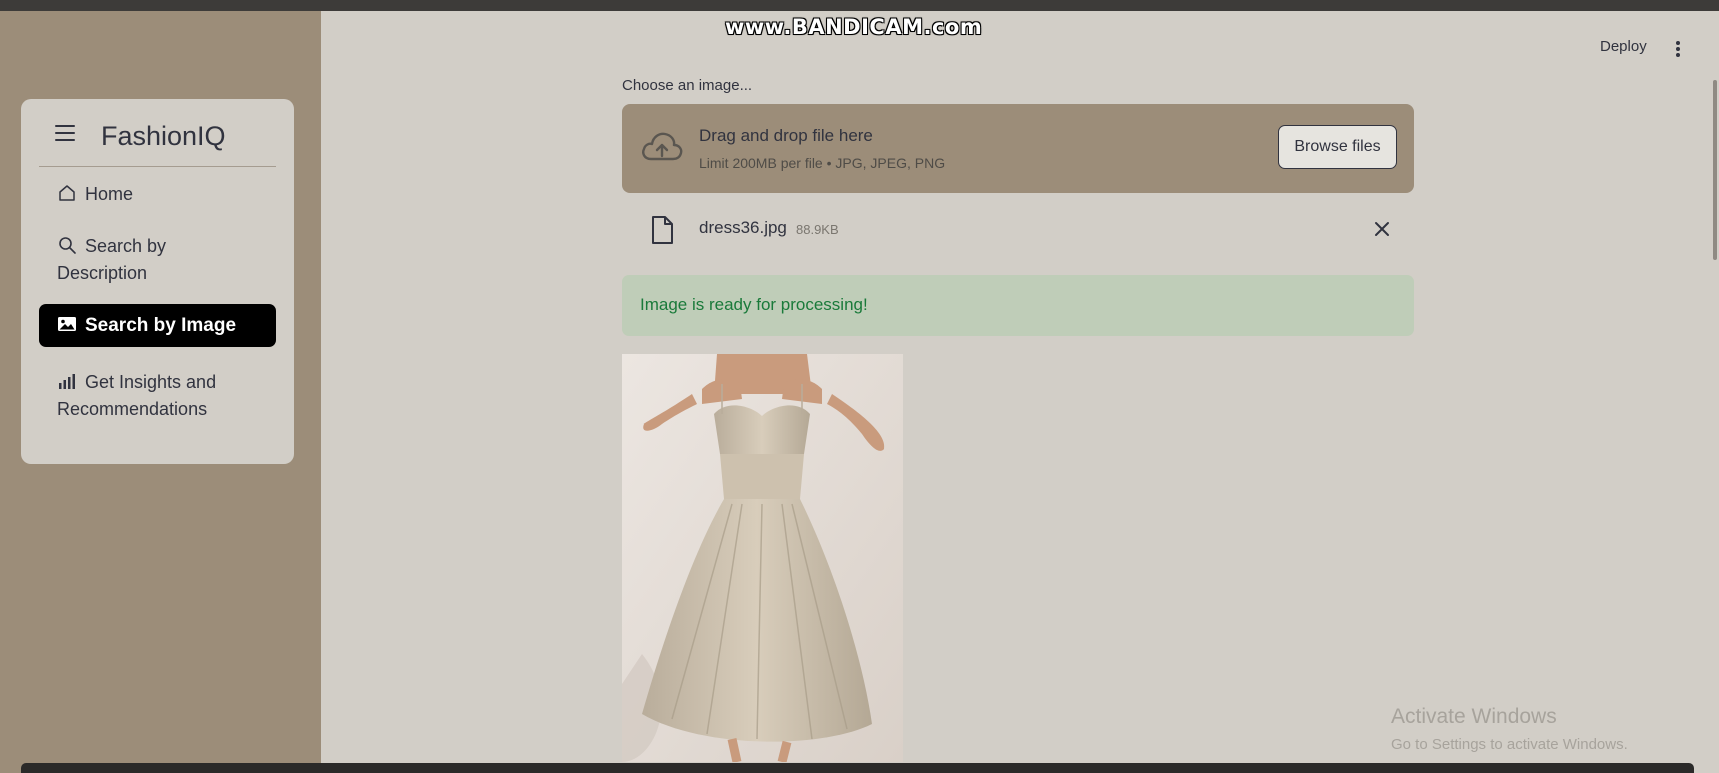  I want to click on image-icon, so click(67, 324).